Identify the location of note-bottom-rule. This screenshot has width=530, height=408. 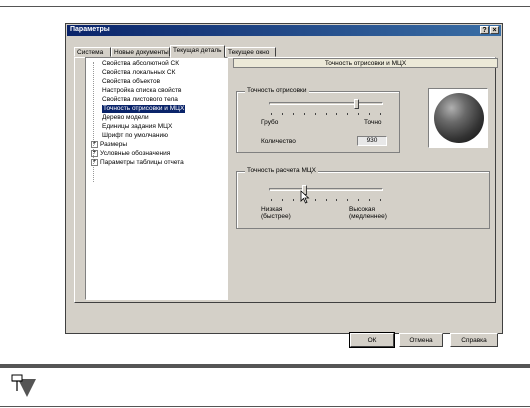
(265, 406).